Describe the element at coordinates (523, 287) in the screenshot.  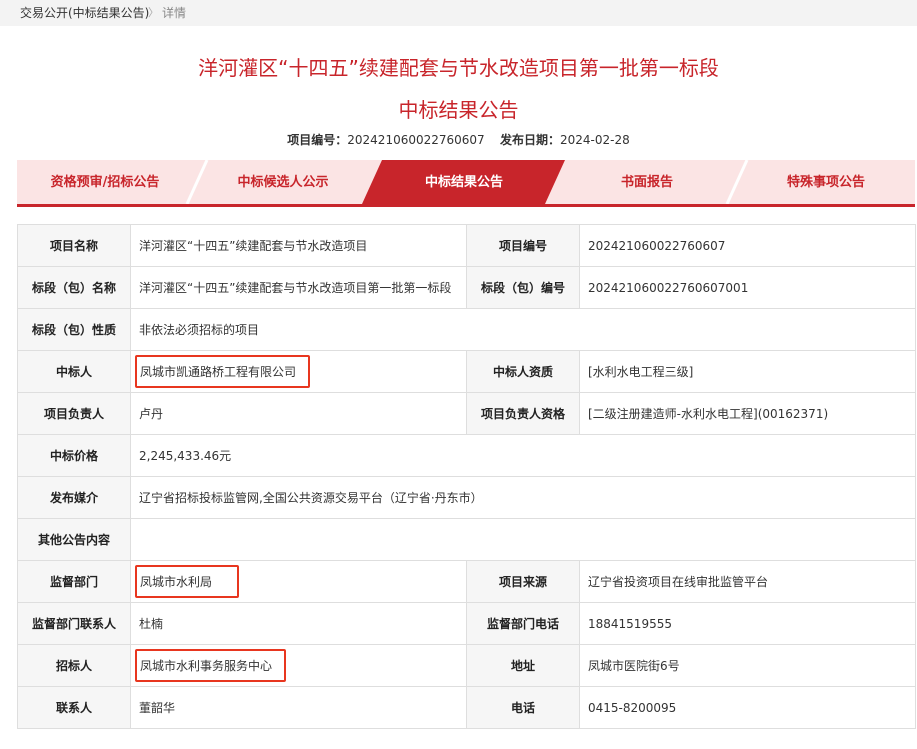
I see `section-no-label: 标段（包）编号` at that location.